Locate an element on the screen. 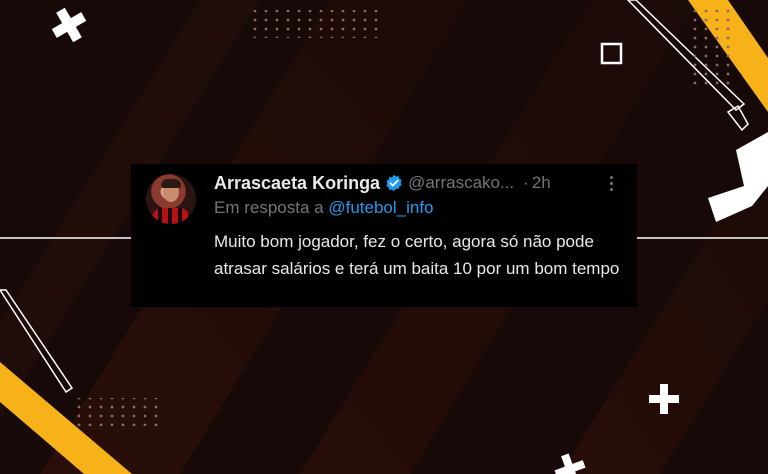 Image resolution: width=768 pixels, height=474 pixels. reply-context: Em resposta a @futebol_info is located at coordinates (324, 208).